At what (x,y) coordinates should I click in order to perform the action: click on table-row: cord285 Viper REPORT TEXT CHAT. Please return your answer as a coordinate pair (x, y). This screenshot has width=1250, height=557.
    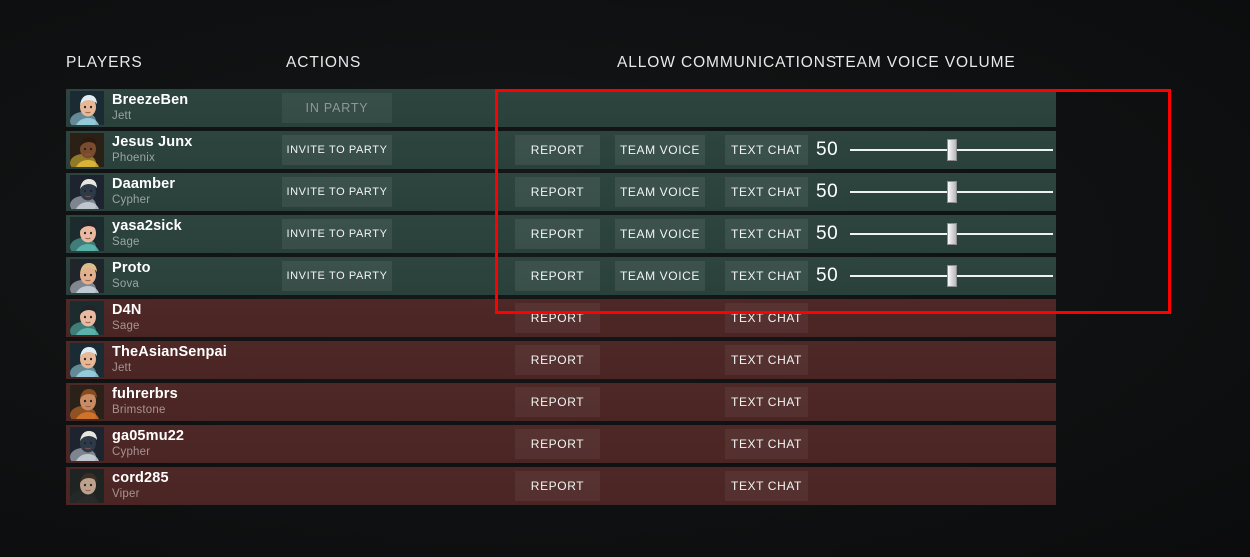
    Looking at the image, I should click on (561, 486).